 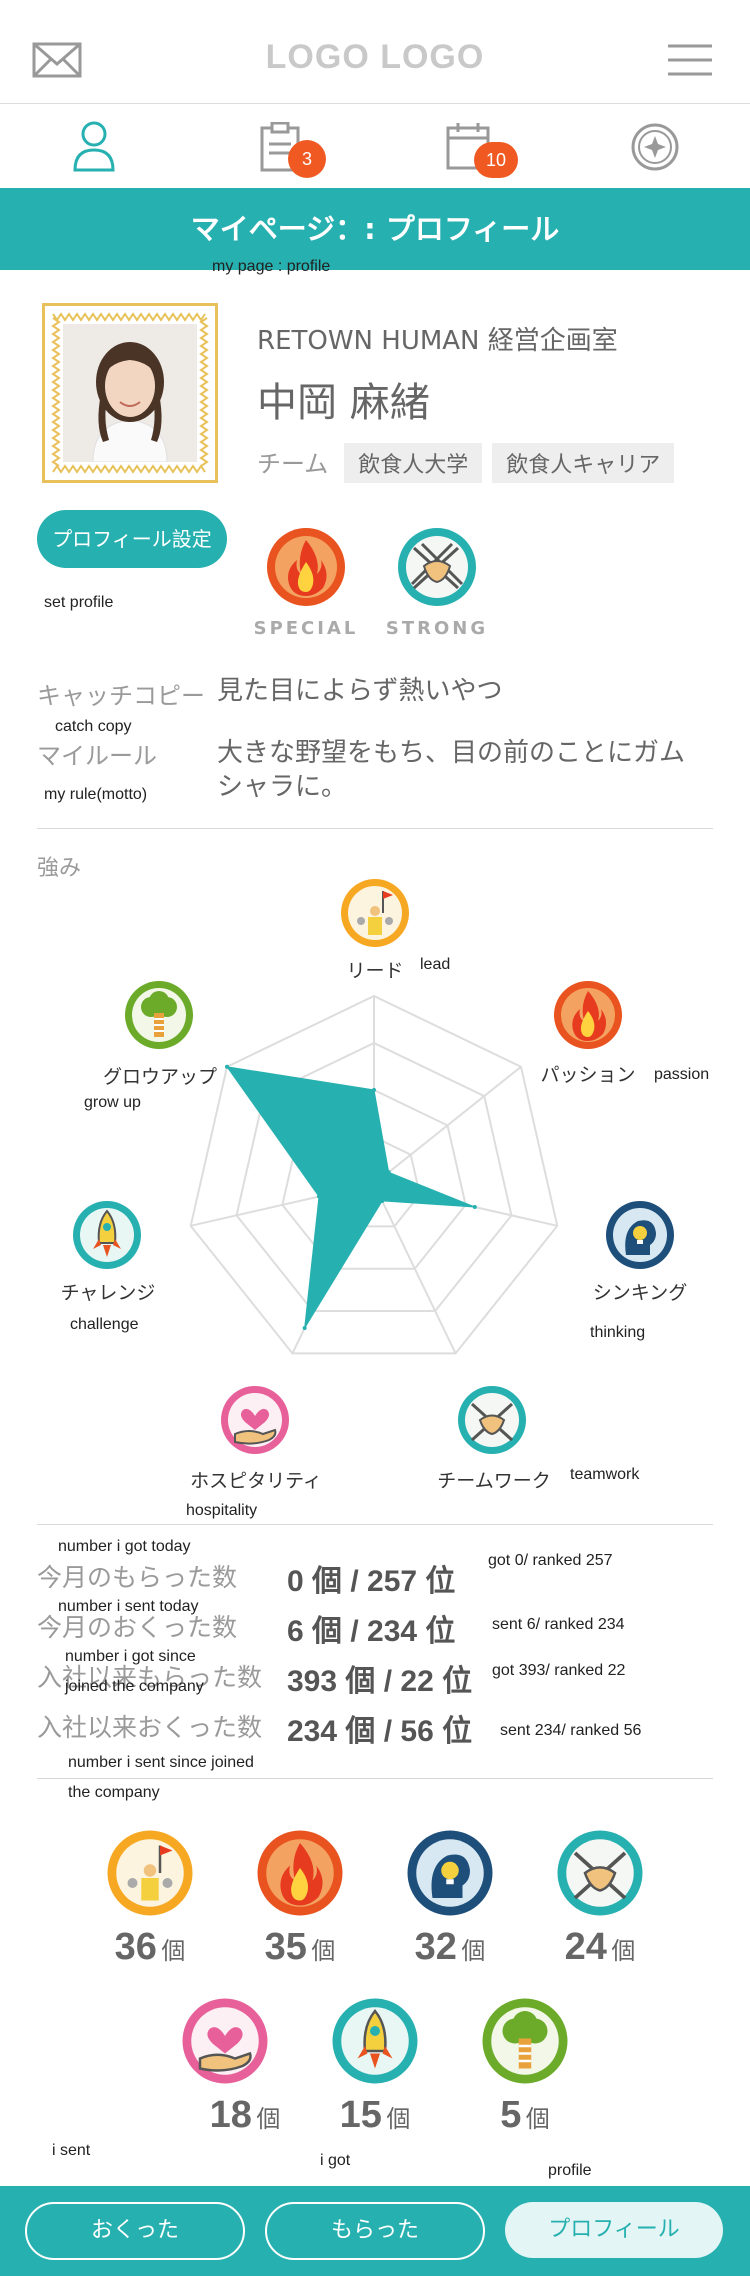 I want to click on count-challenge: 15 個, so click(x=375, y=2115).